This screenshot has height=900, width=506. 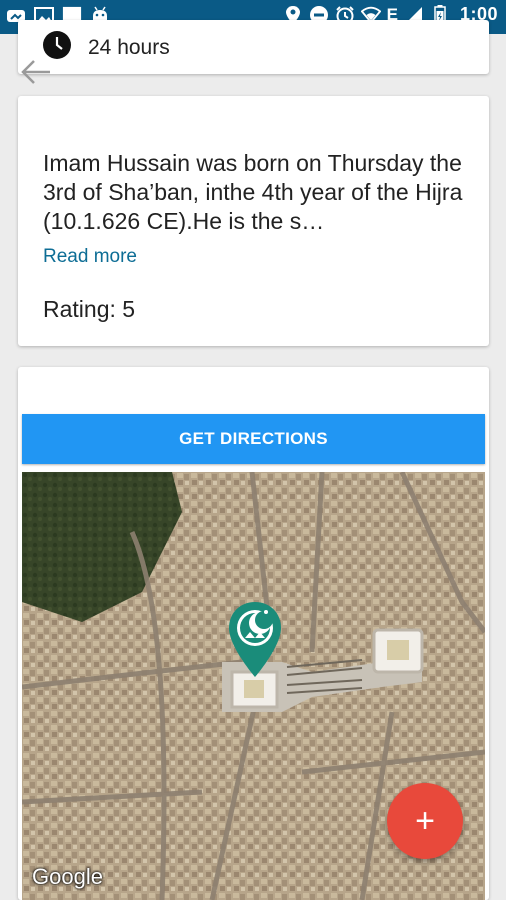 I want to click on add-fab-button: +, so click(x=425, y=821).